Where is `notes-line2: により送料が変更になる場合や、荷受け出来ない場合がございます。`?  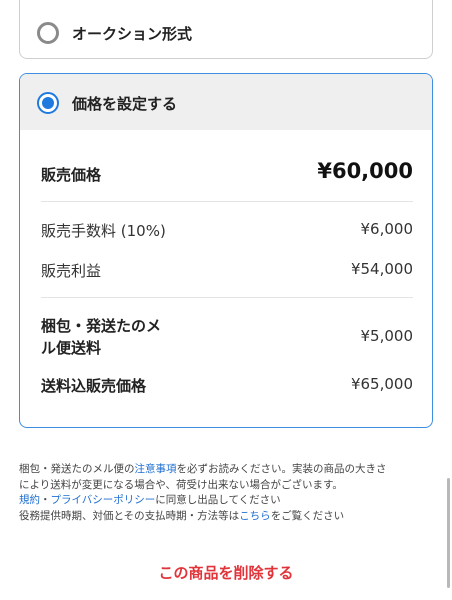 notes-line2: により送料が変更になる場合や、荷受け出来ない場合がございます。 is located at coordinates (181, 484).